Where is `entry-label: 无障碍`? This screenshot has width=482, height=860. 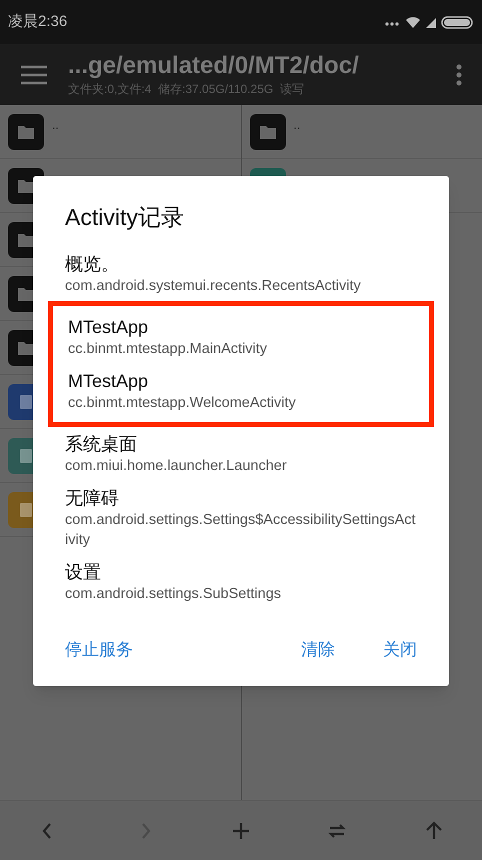 entry-label: 无障碍 is located at coordinates (92, 498).